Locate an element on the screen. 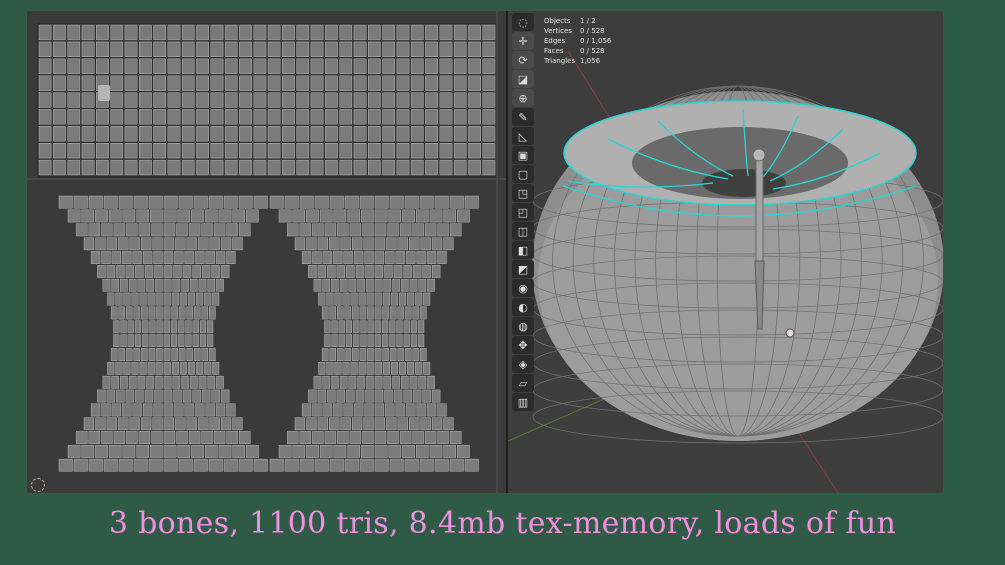 The width and height of the screenshot is (1005, 565). edge-slide-icon: ✥ is located at coordinates (523, 345).